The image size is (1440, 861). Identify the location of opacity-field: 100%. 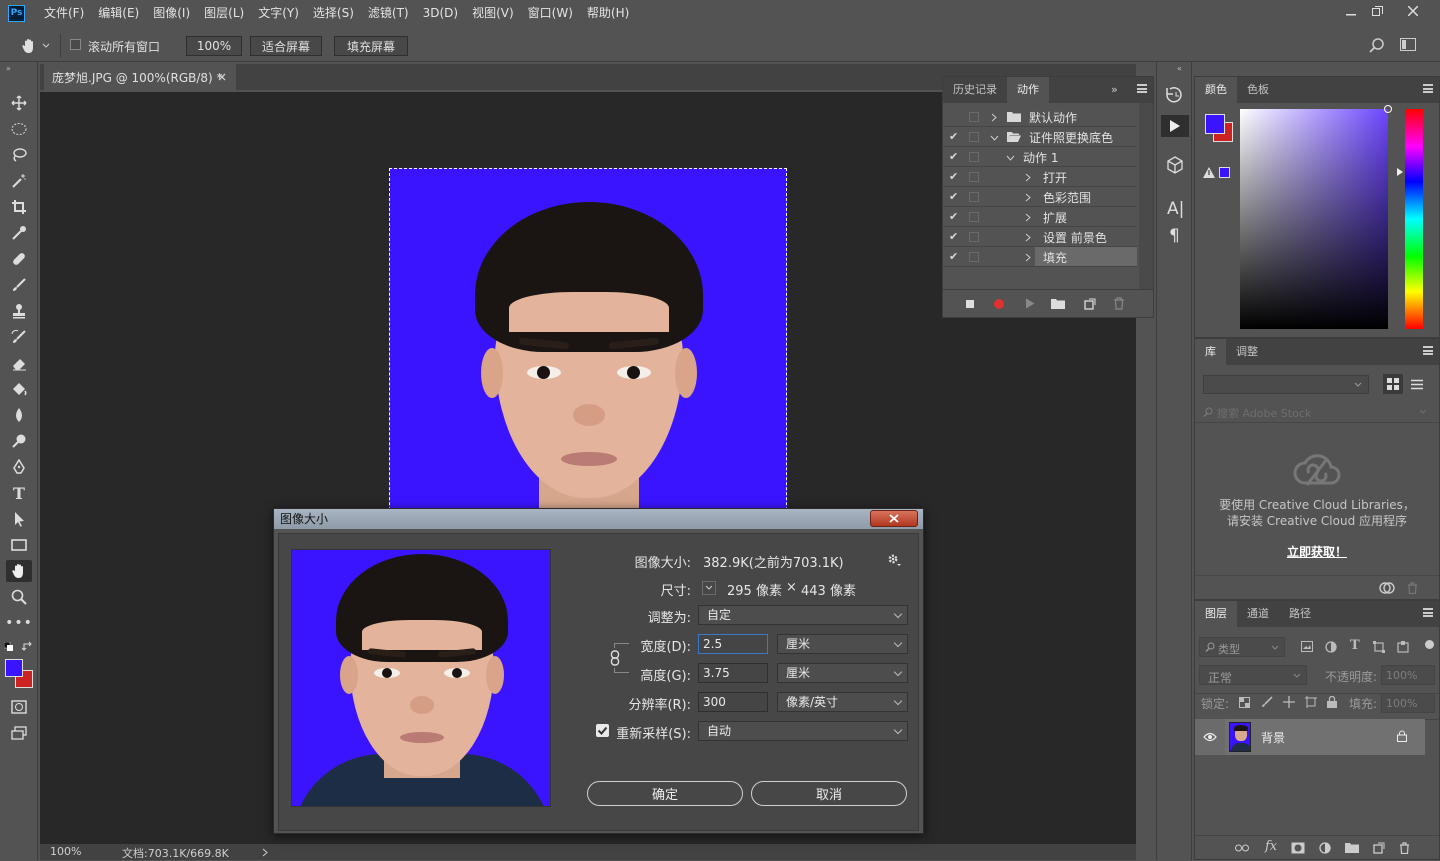
(1408, 675).